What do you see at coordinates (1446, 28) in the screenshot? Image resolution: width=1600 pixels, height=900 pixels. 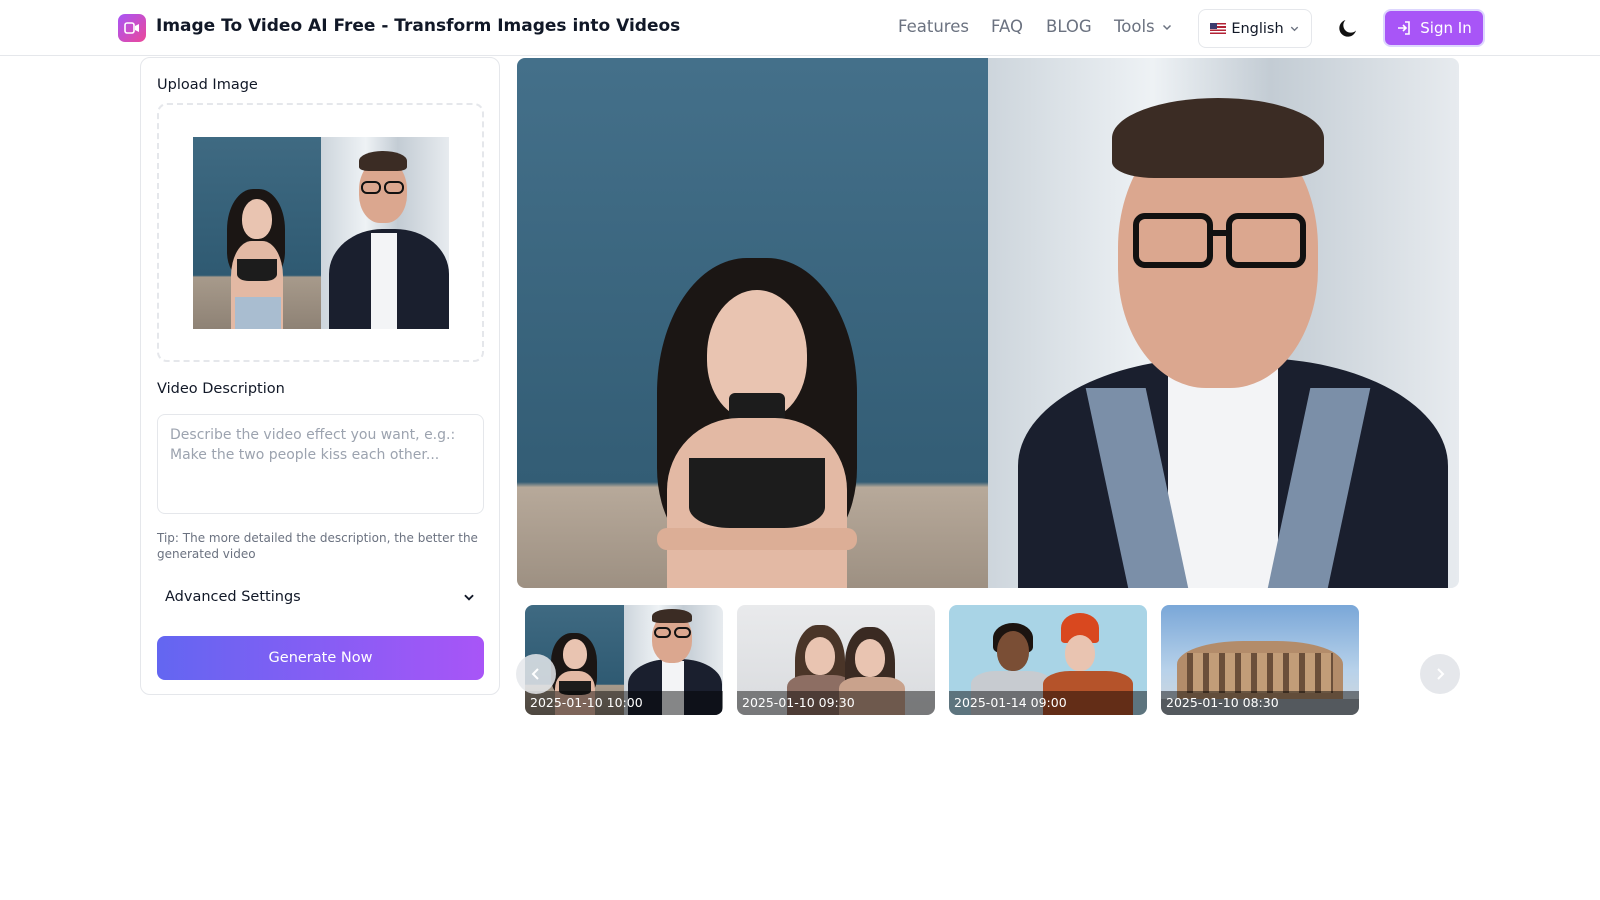 I see `sign-in-label: Sign In` at bounding box center [1446, 28].